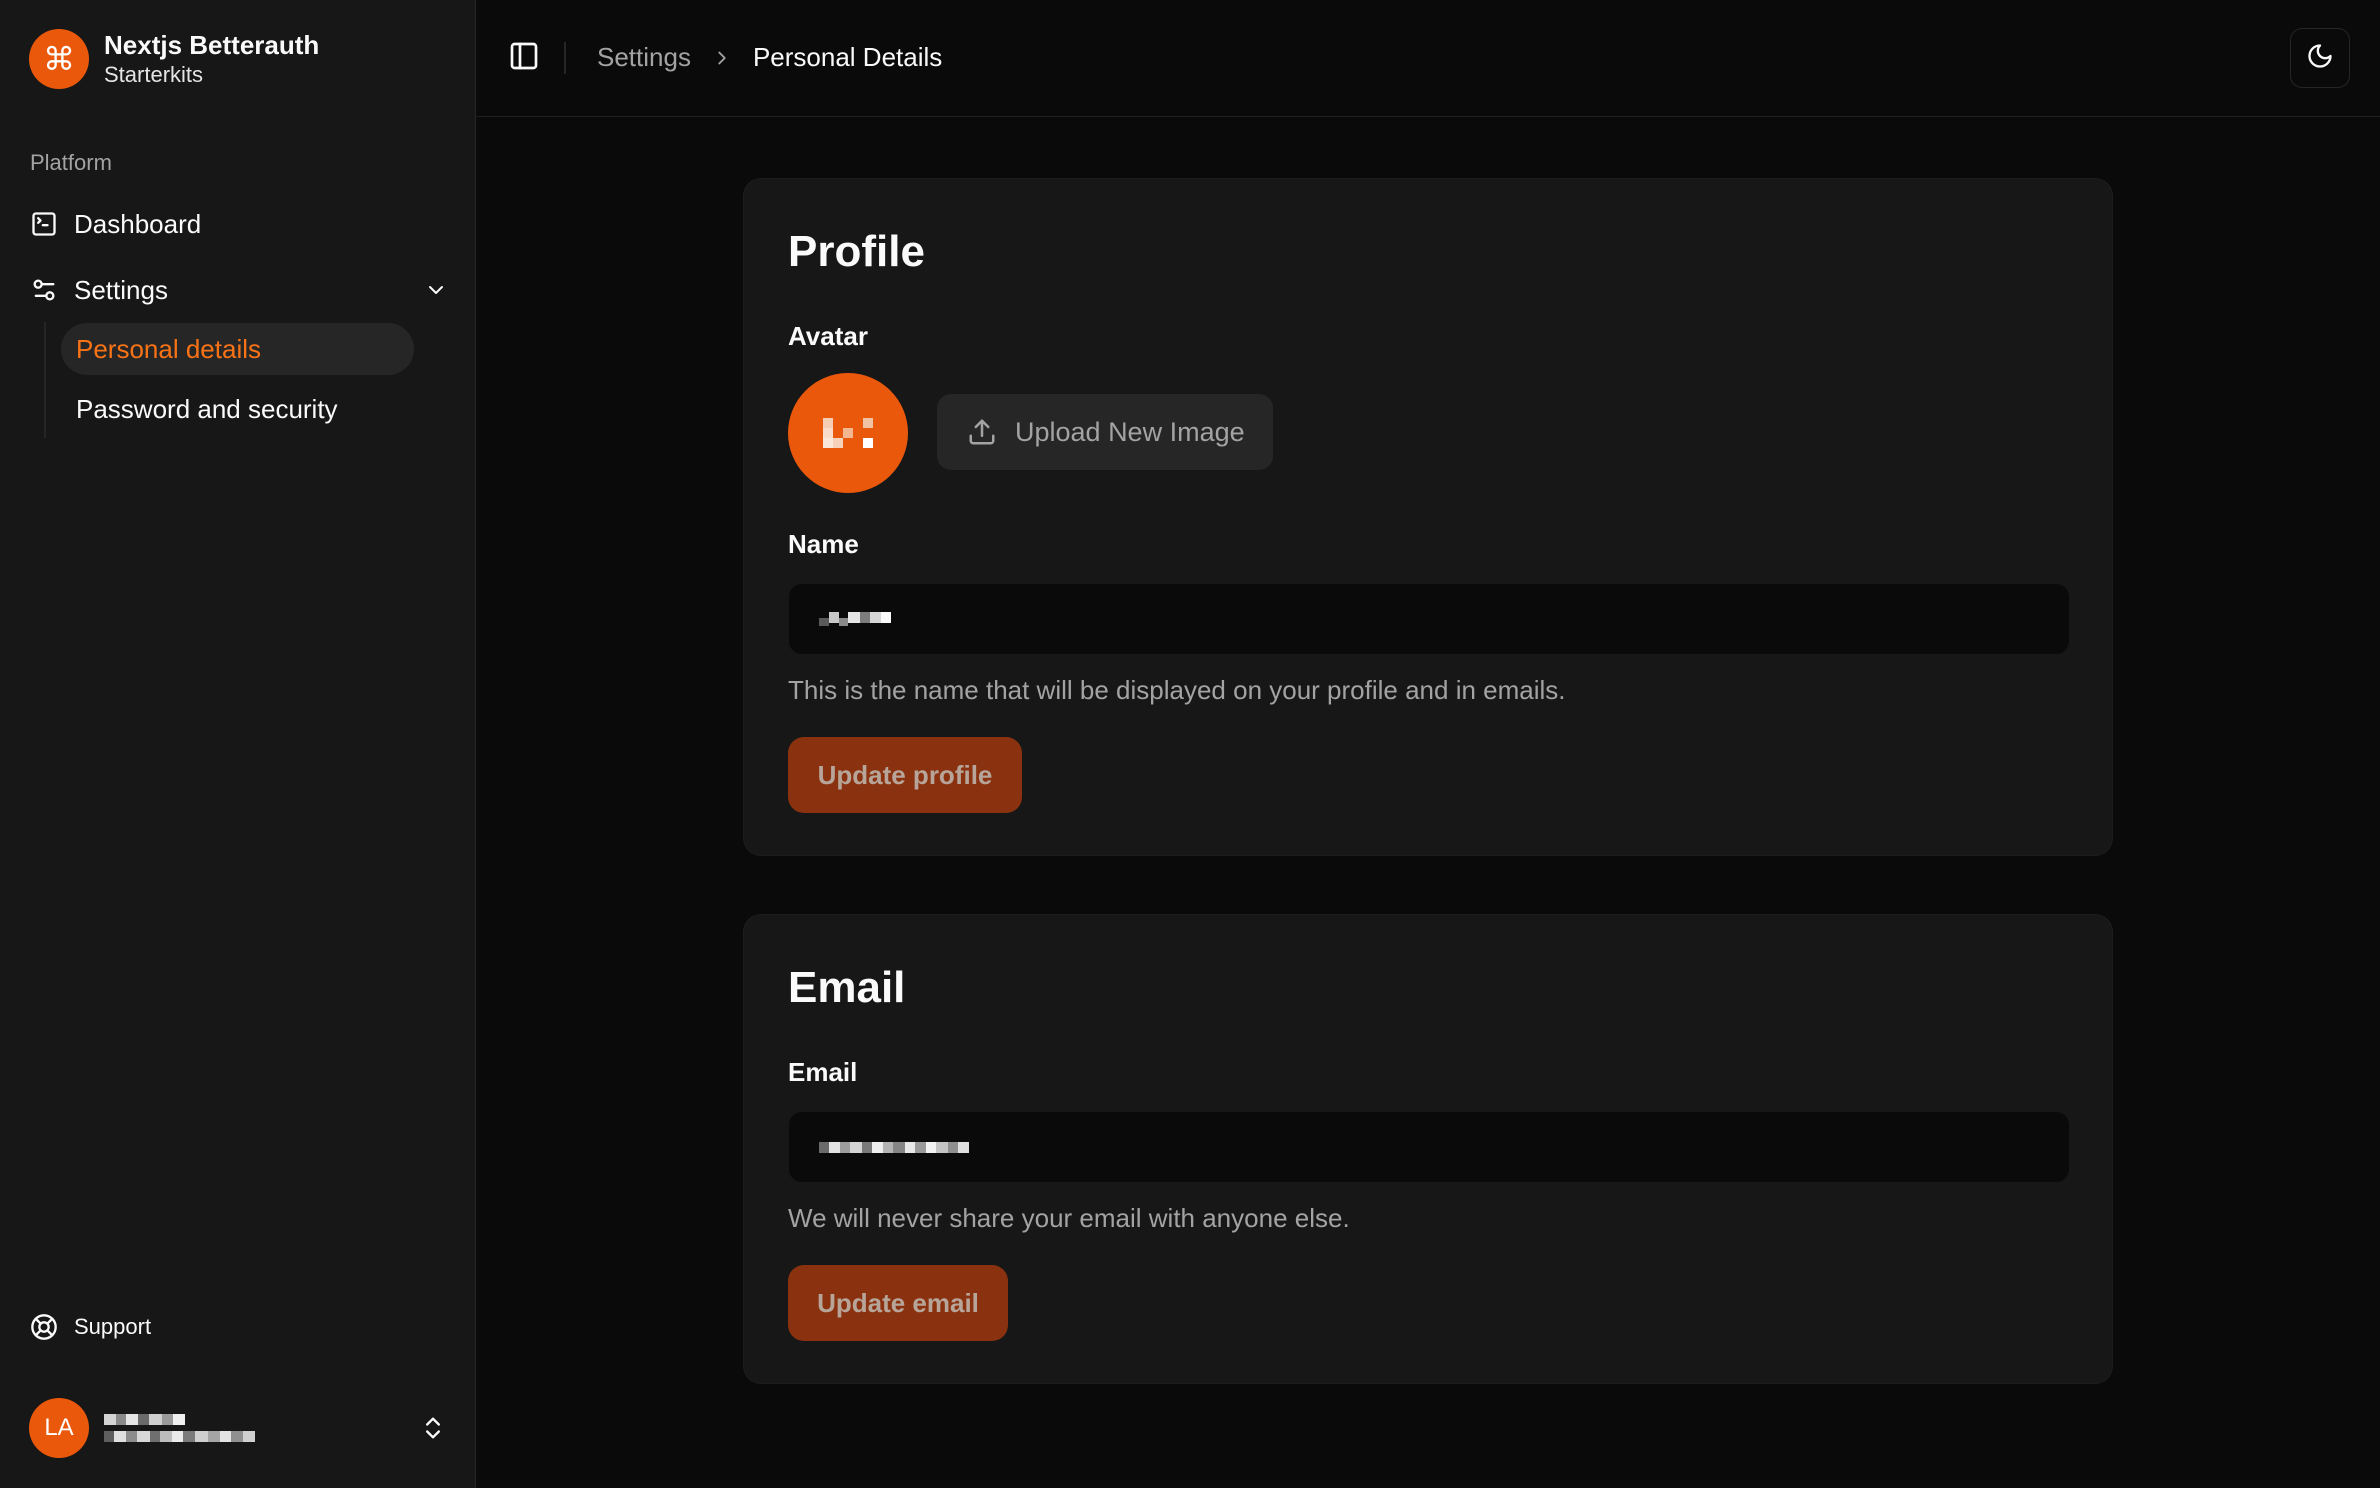  I want to click on breadcrumb-current: Personal Details, so click(847, 57).